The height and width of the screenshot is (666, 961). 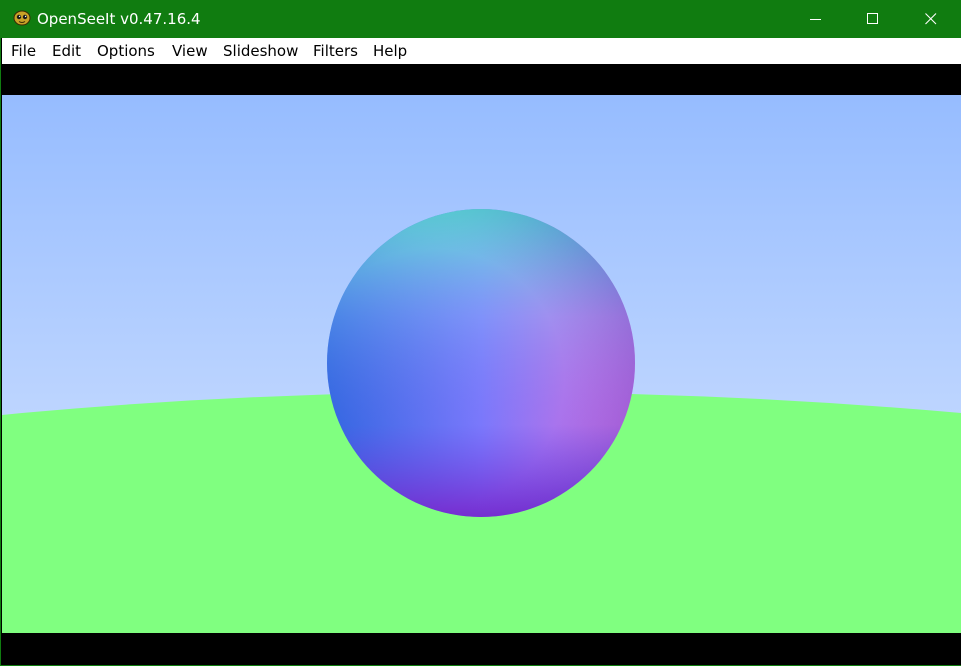 I want to click on openseeit-app-icon, so click(x=22, y=18).